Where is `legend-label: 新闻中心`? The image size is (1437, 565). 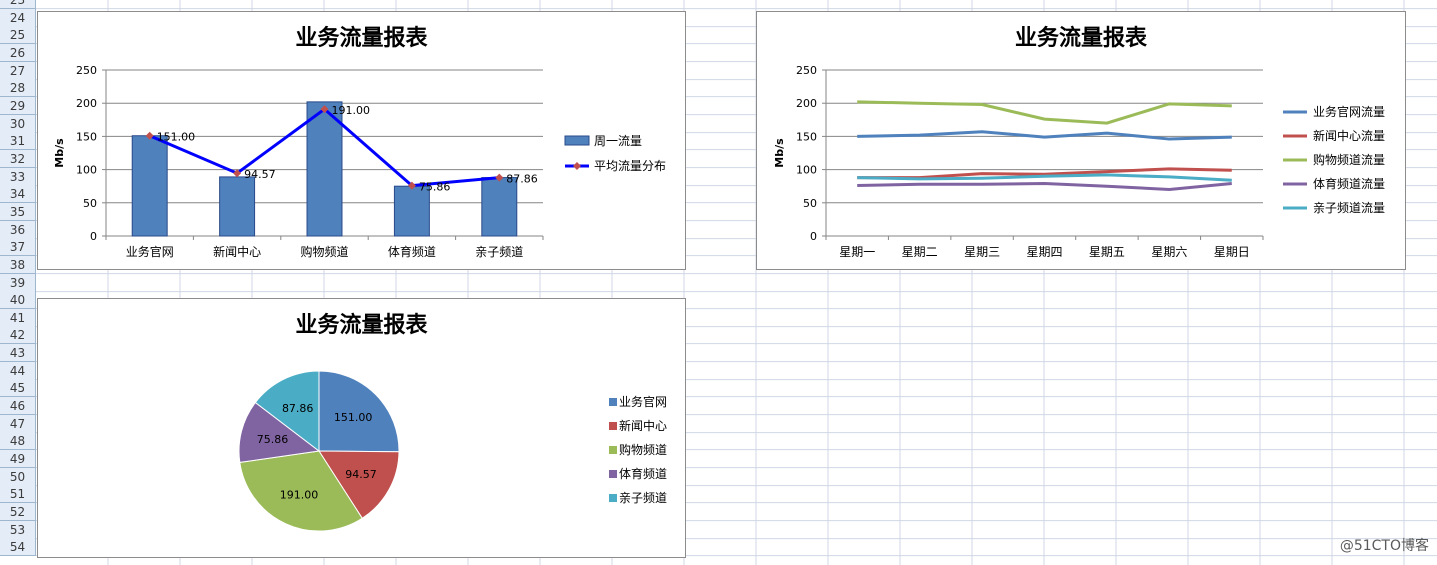
legend-label: 新闻中心 is located at coordinates (643, 425).